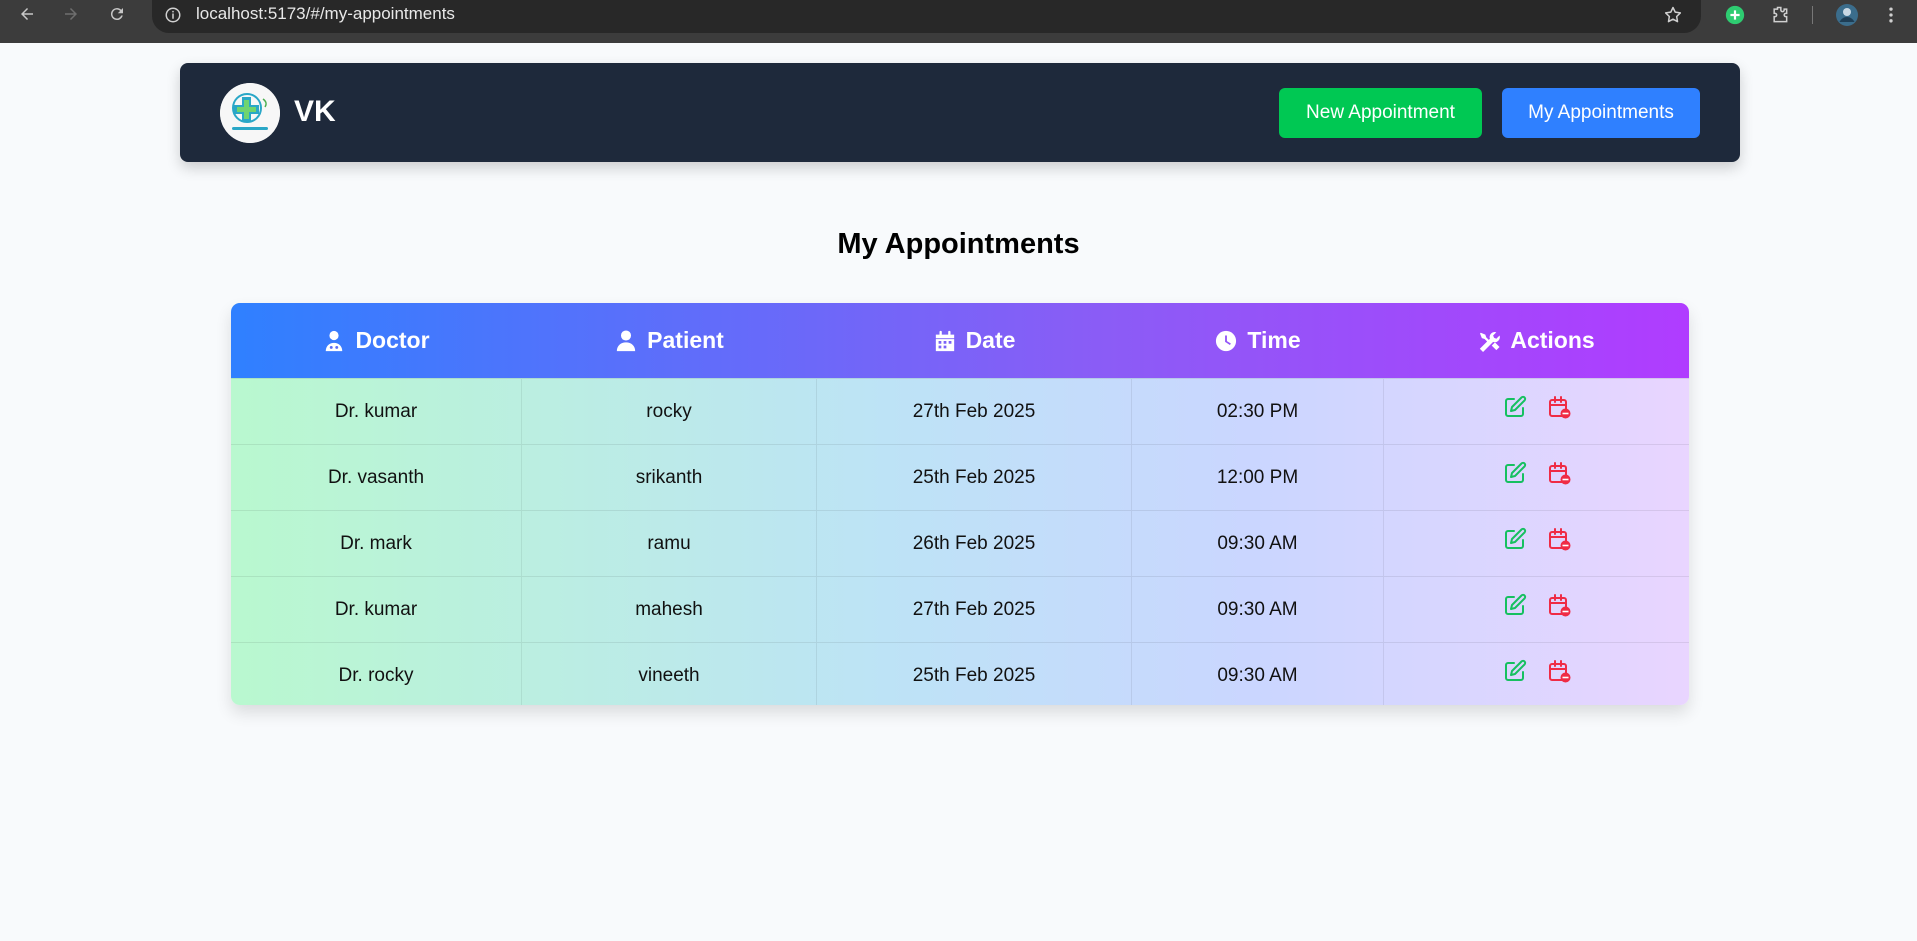 The height and width of the screenshot is (941, 1917). I want to click on tools-icon, so click(1490, 341).